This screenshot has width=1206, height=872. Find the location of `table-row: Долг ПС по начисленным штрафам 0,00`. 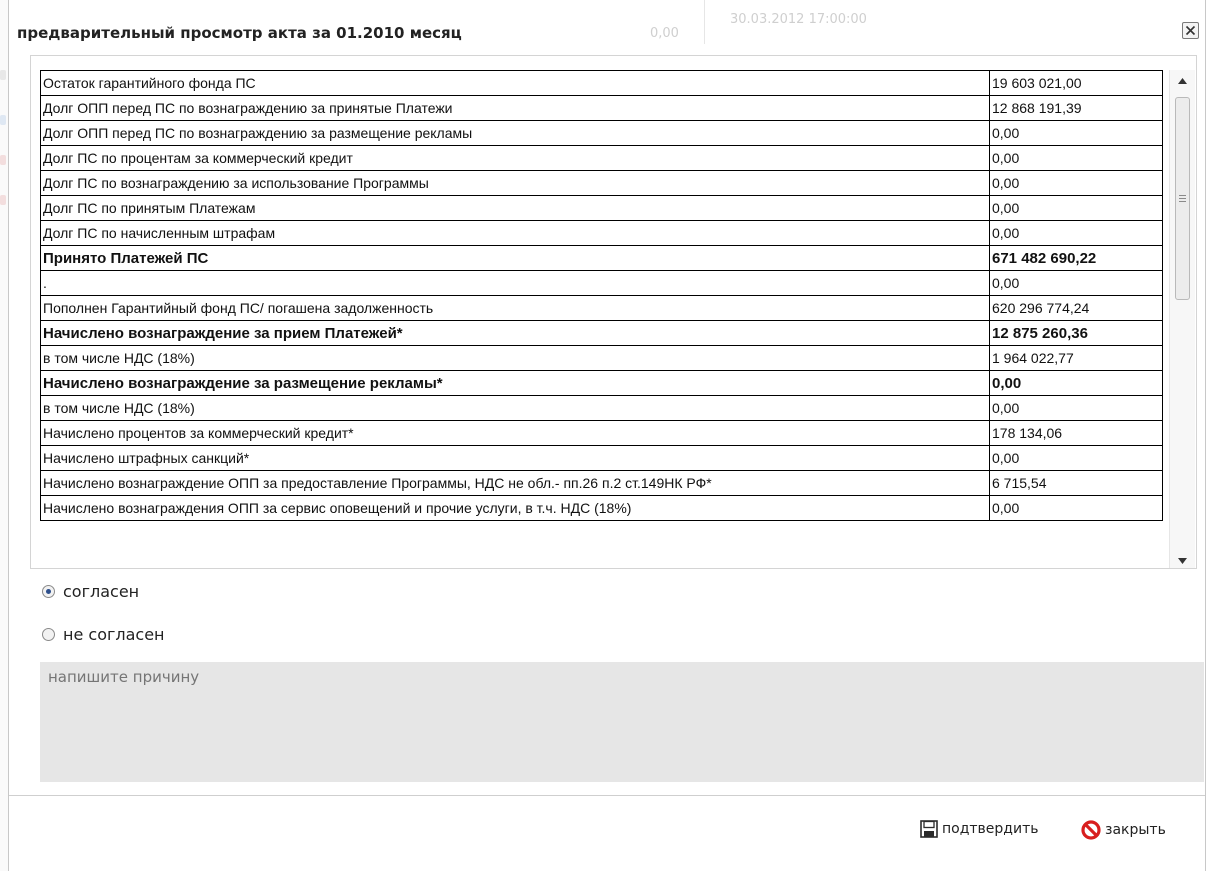

table-row: Долг ПС по начисленным штрафам 0,00 is located at coordinates (601, 233).